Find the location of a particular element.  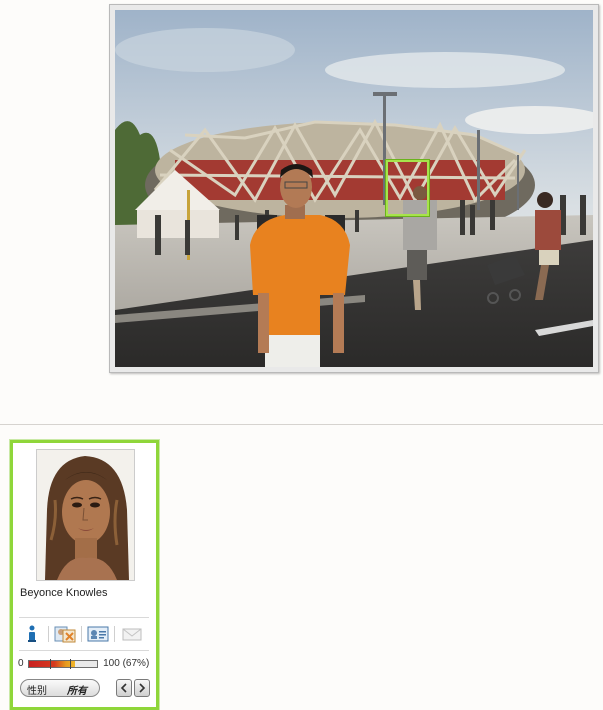

divider is located at coordinates (301, 424).